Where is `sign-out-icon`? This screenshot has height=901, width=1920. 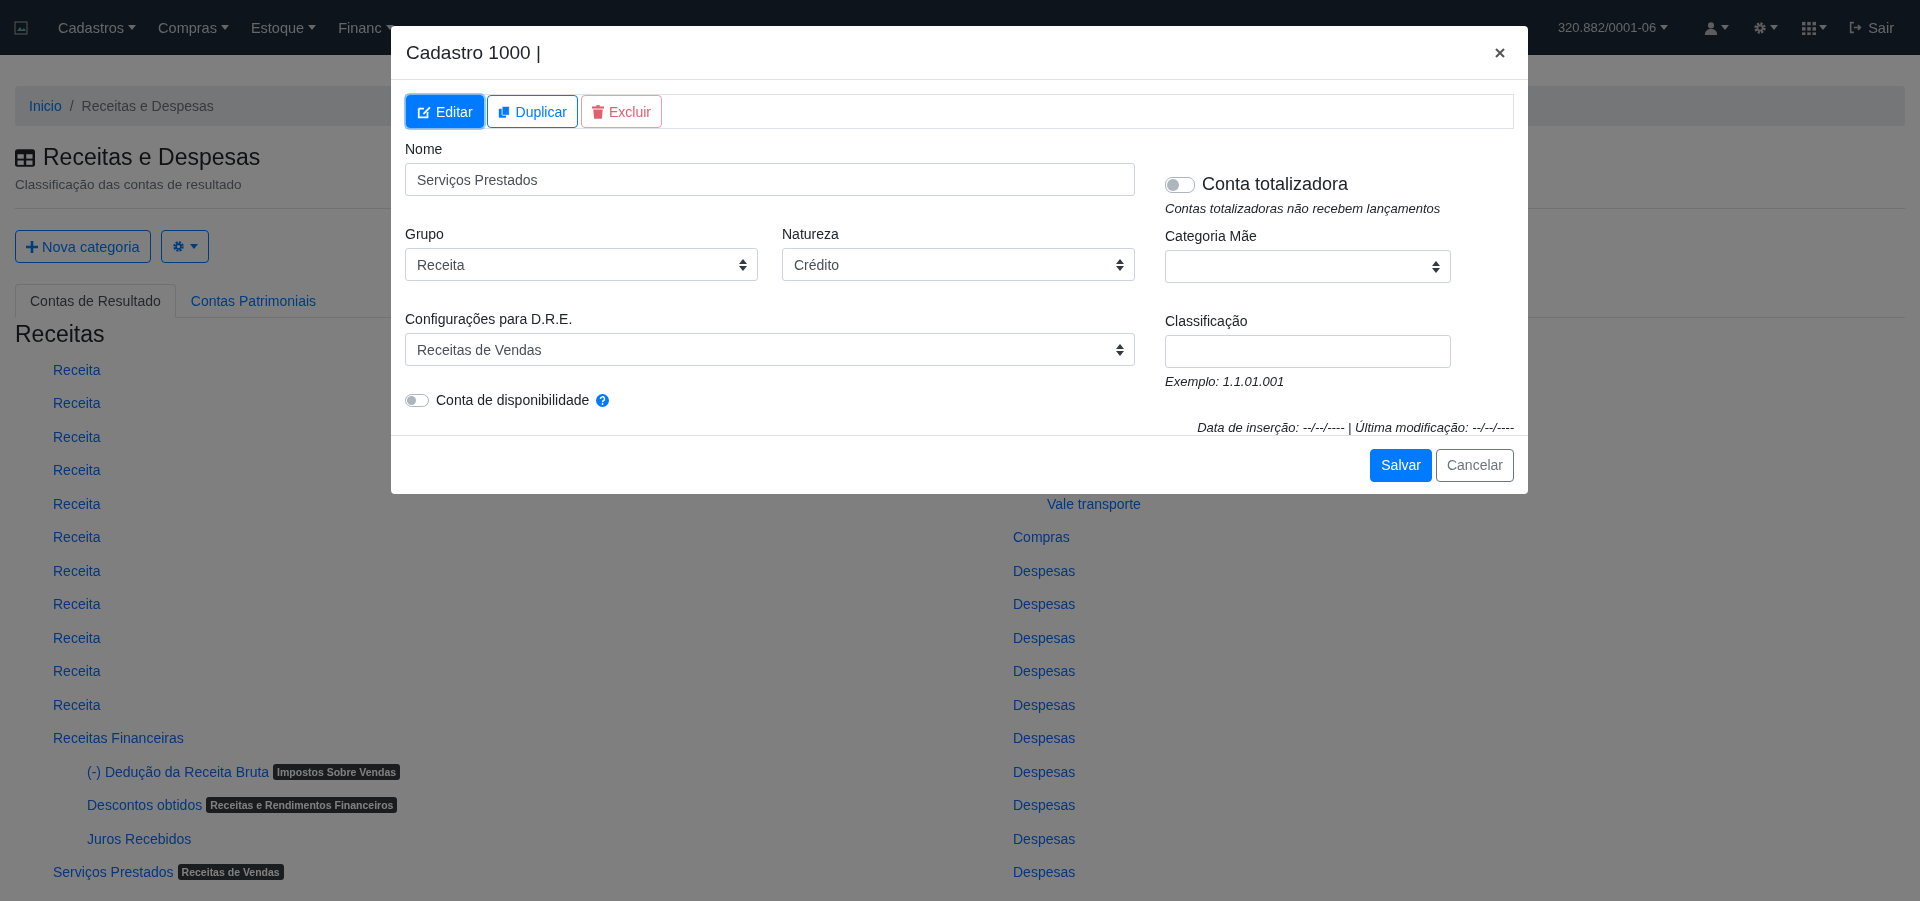 sign-out-icon is located at coordinates (1856, 27).